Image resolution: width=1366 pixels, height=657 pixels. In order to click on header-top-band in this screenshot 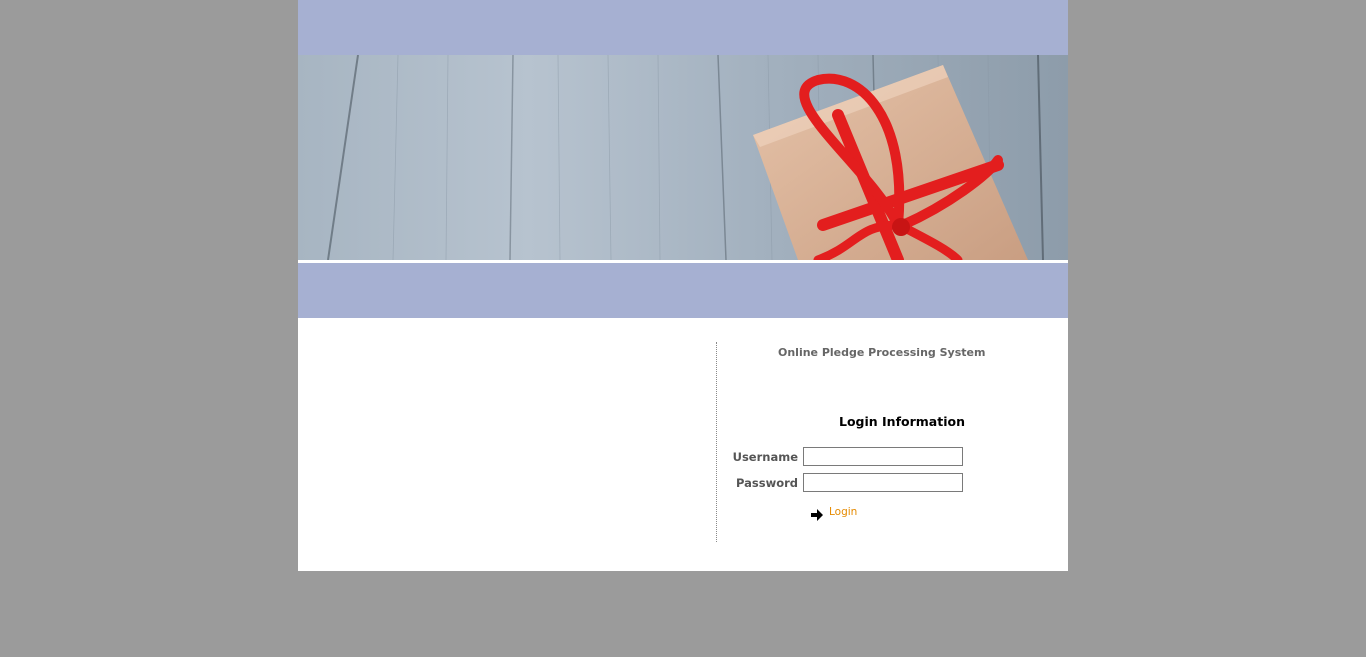, I will do `click(683, 27)`.